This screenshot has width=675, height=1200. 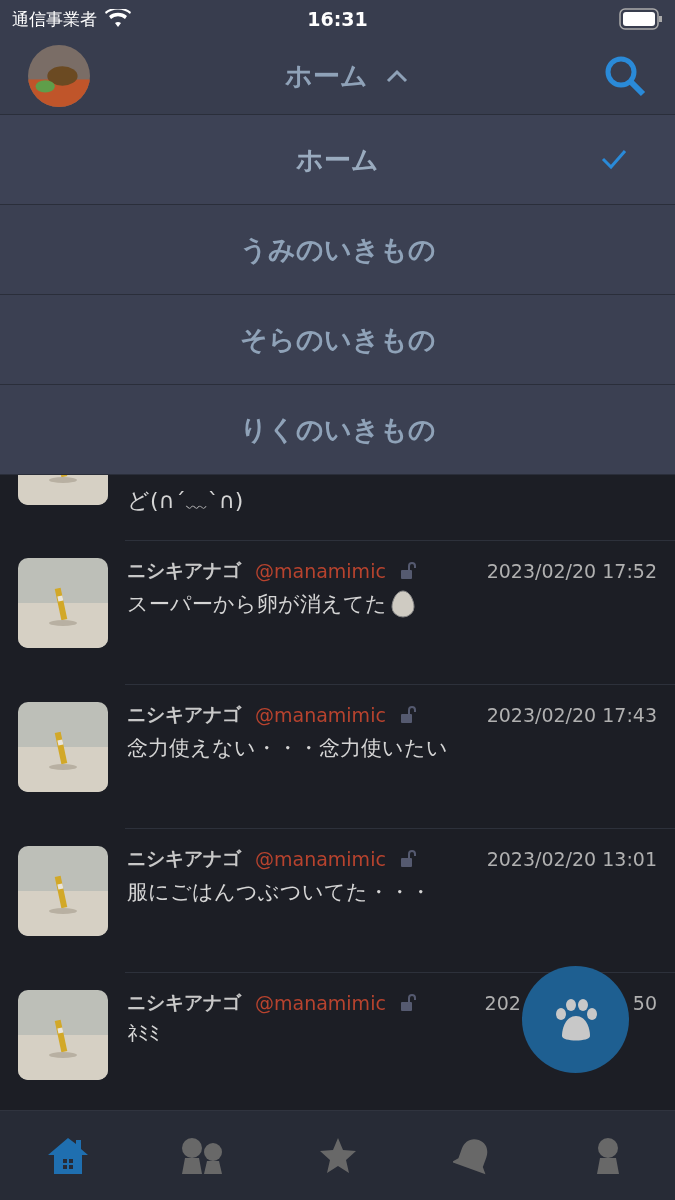 What do you see at coordinates (614, 159) in the screenshot?
I see `checkmark-icon` at bounding box center [614, 159].